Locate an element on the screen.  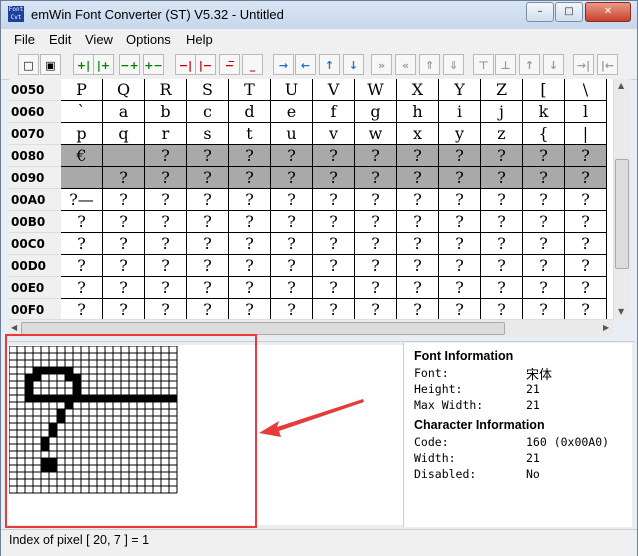
all-down-icon: ⇓ is located at coordinates (453, 64).